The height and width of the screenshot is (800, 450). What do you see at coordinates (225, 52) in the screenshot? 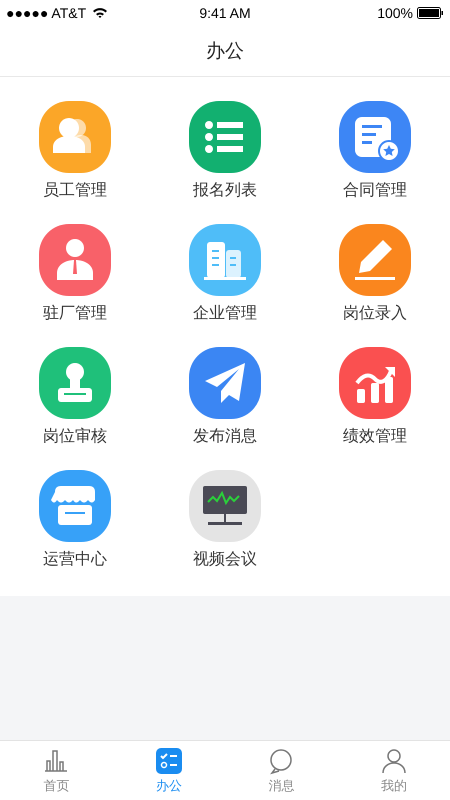
I see `page-title: 办公` at bounding box center [225, 52].